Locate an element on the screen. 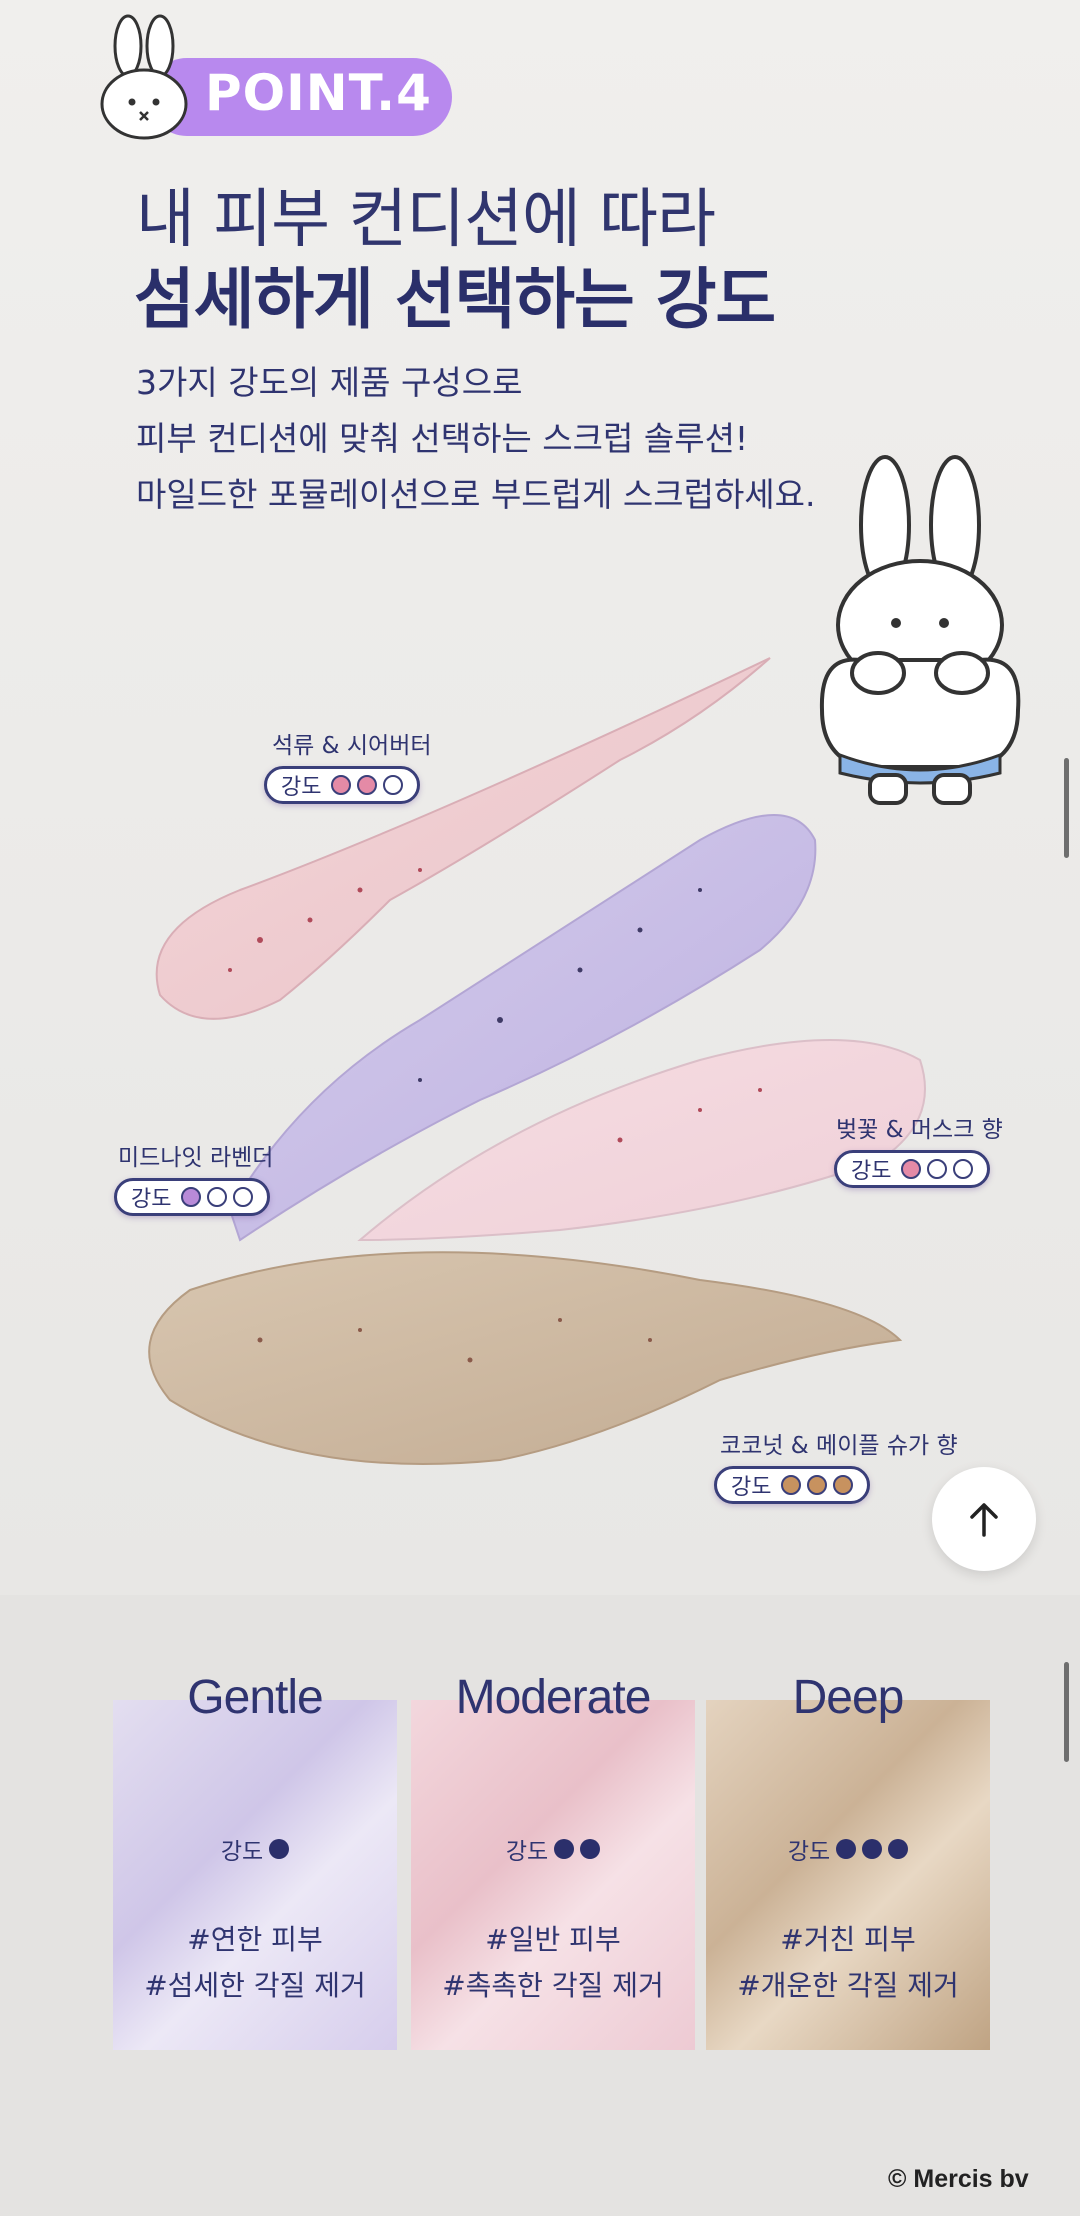 This screenshot has height=2216, width=1080. card-title-gentle: Gentle is located at coordinates (255, 1697).